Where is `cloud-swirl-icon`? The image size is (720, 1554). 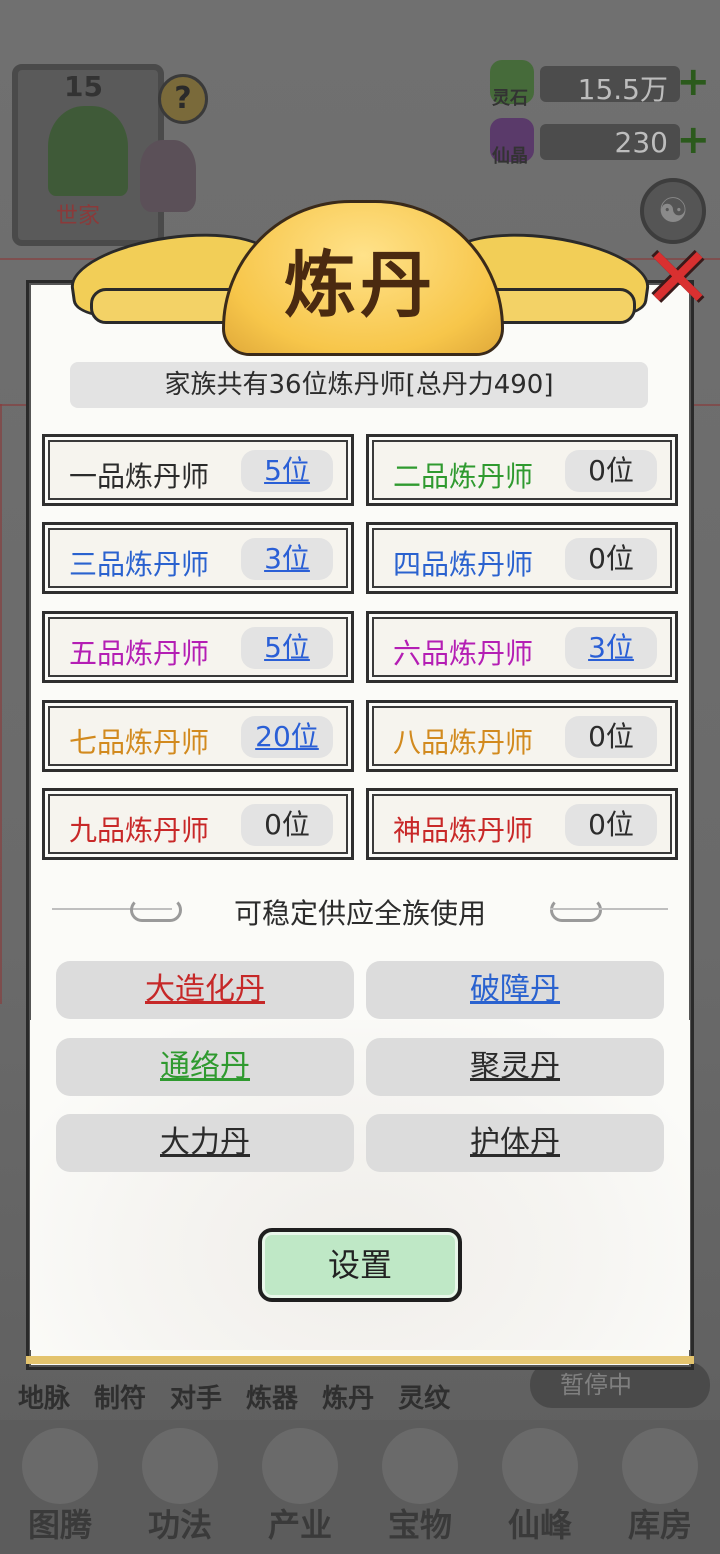
cloud-swirl-icon is located at coordinates (576, 910).